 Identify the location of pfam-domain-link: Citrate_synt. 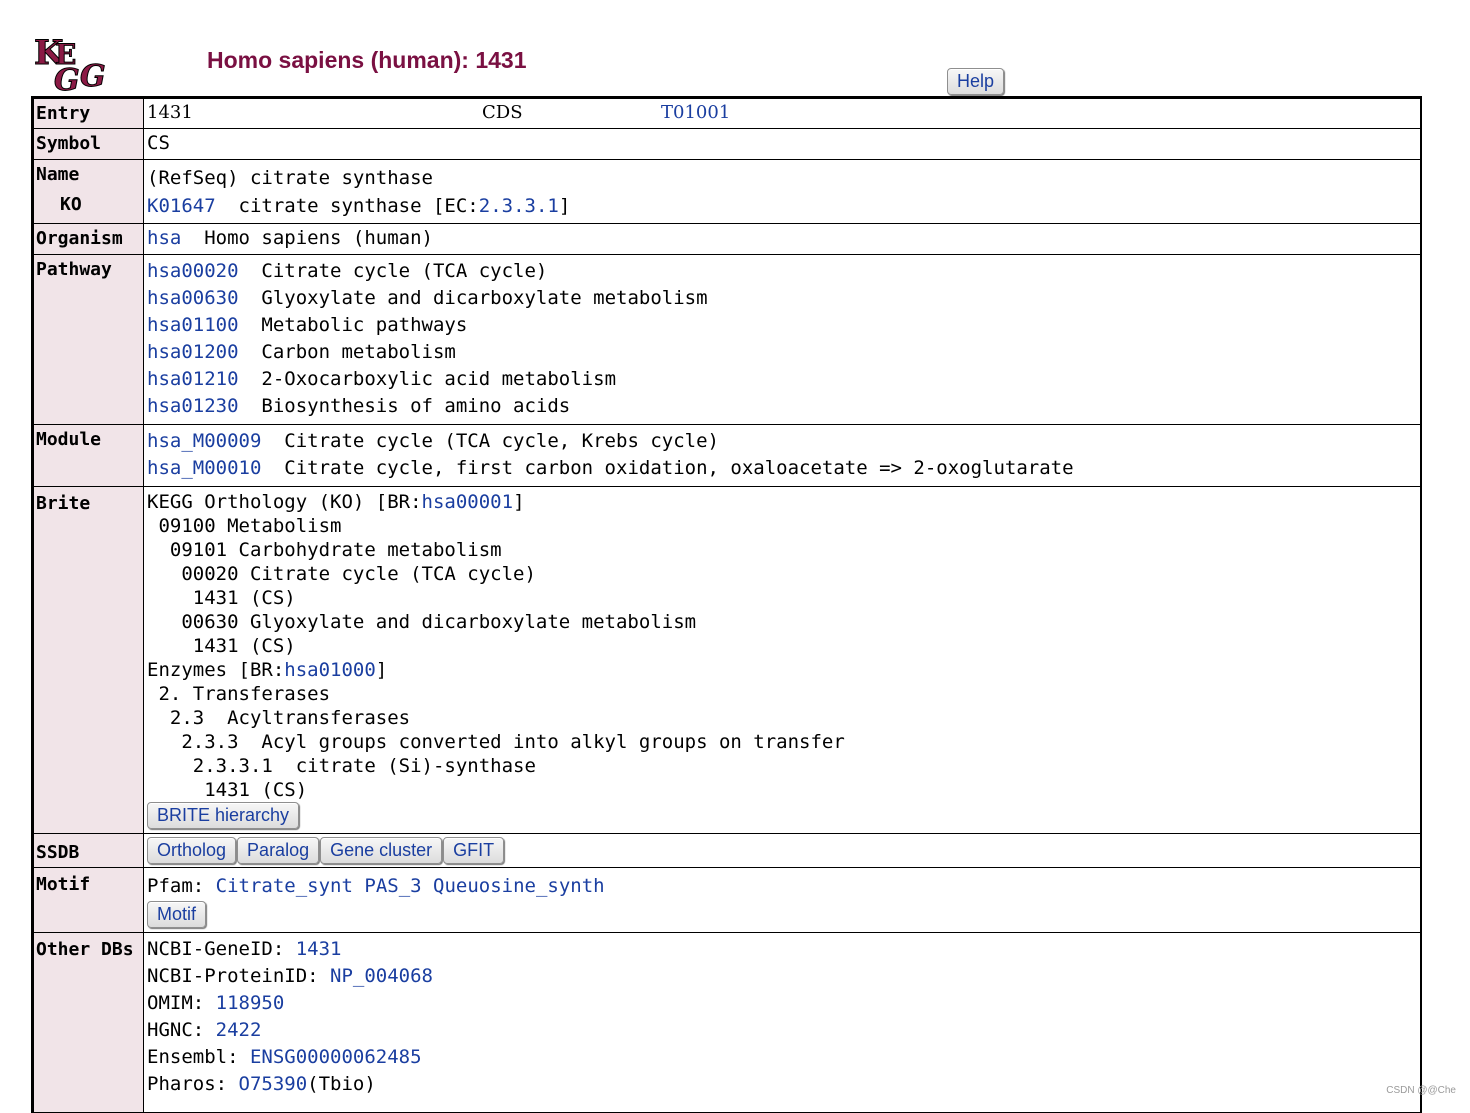
(284, 886).